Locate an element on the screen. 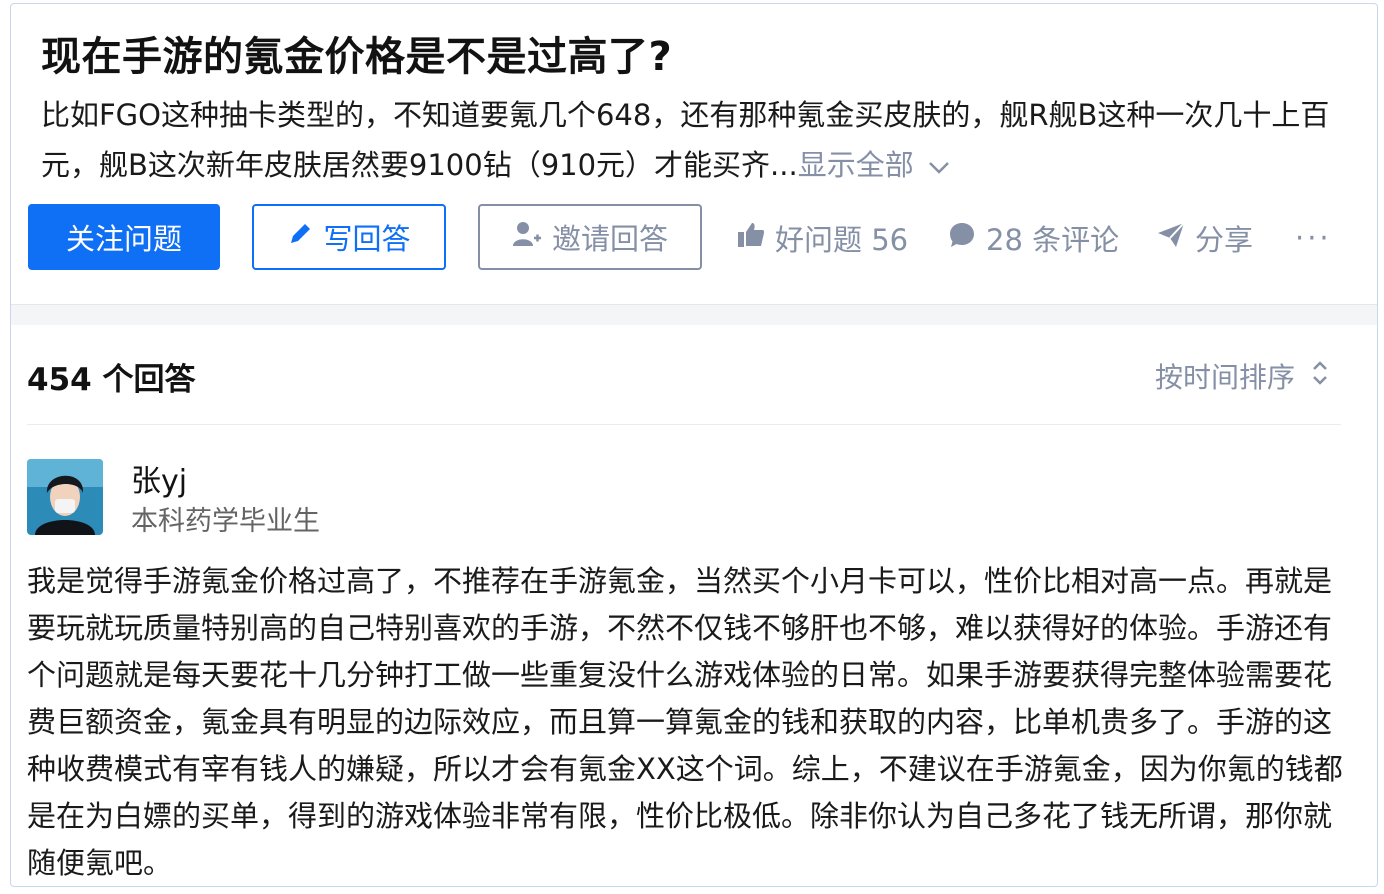 Image resolution: width=1384 pixels, height=894 pixels. question-title: 现在手游的氪金价格是不是过高了? is located at coordinates (356, 53).